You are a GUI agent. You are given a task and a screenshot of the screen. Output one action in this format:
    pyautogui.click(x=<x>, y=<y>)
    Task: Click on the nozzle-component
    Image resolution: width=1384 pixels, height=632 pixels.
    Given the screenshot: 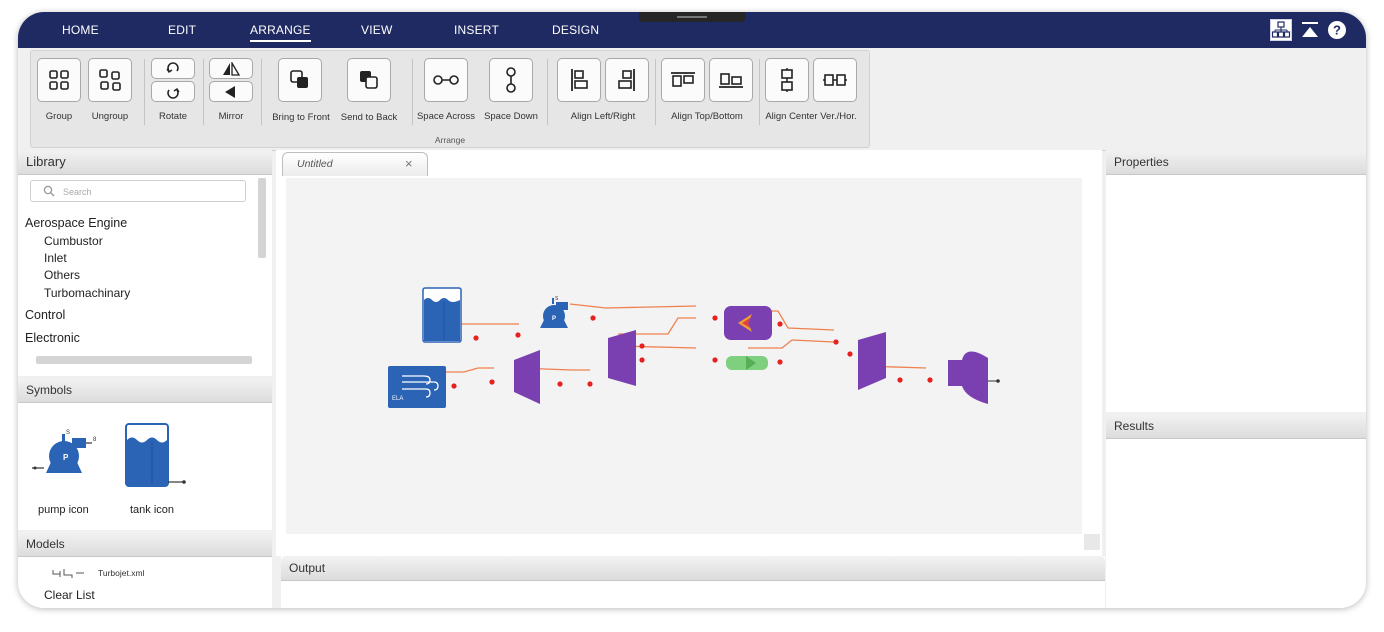 What is the action you would take?
    pyautogui.click(x=968, y=377)
    